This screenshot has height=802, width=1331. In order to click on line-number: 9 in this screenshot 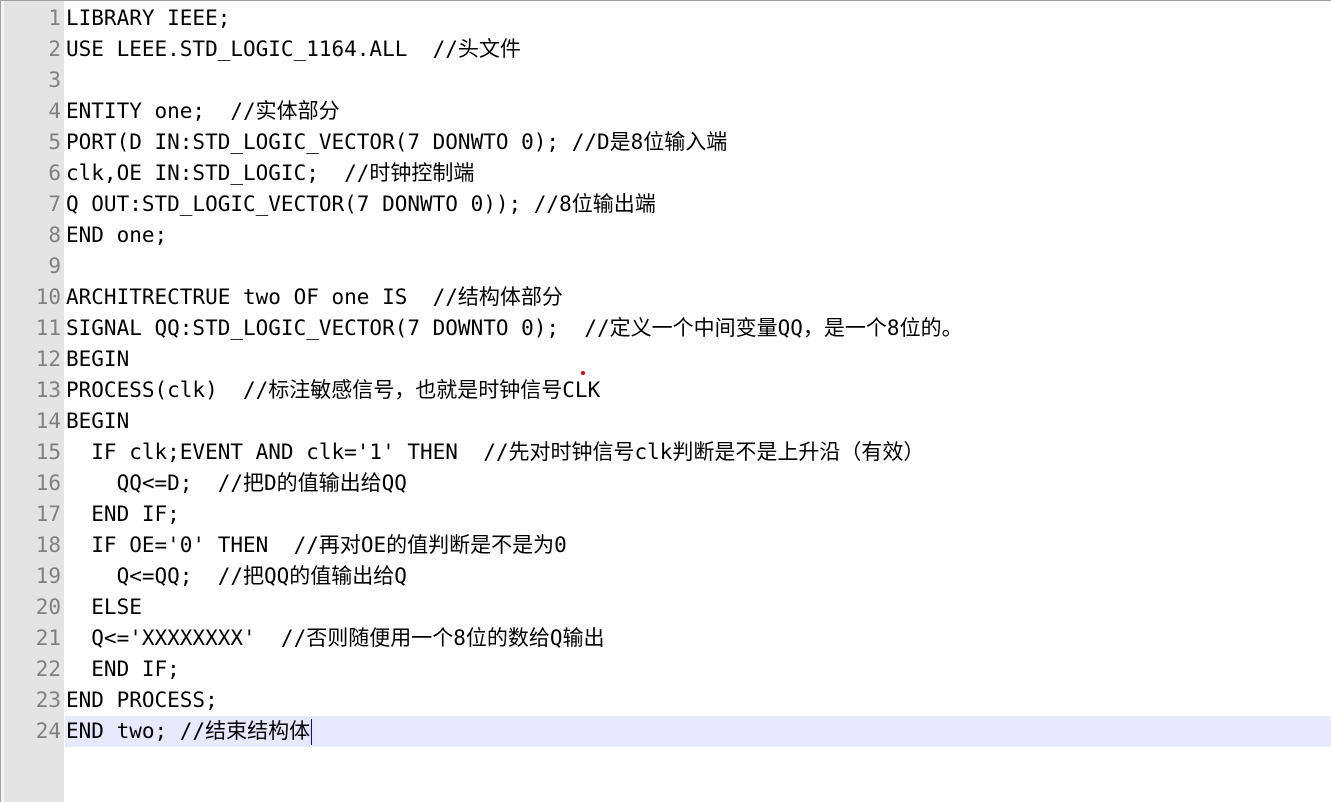, I will do `click(54, 266)`.